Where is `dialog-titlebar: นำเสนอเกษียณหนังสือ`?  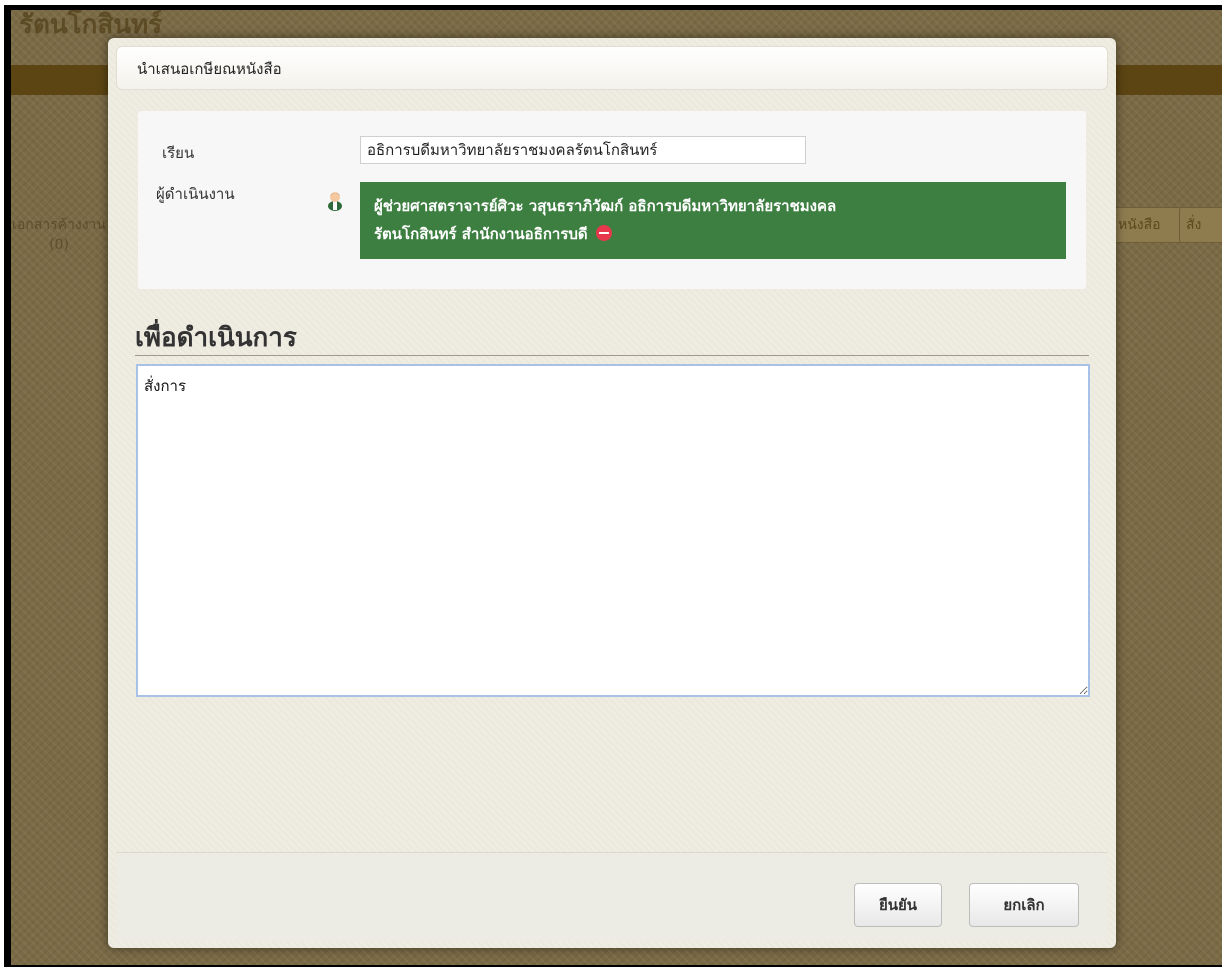
dialog-titlebar: นำเสนอเกษียณหนังสือ is located at coordinates (612, 68).